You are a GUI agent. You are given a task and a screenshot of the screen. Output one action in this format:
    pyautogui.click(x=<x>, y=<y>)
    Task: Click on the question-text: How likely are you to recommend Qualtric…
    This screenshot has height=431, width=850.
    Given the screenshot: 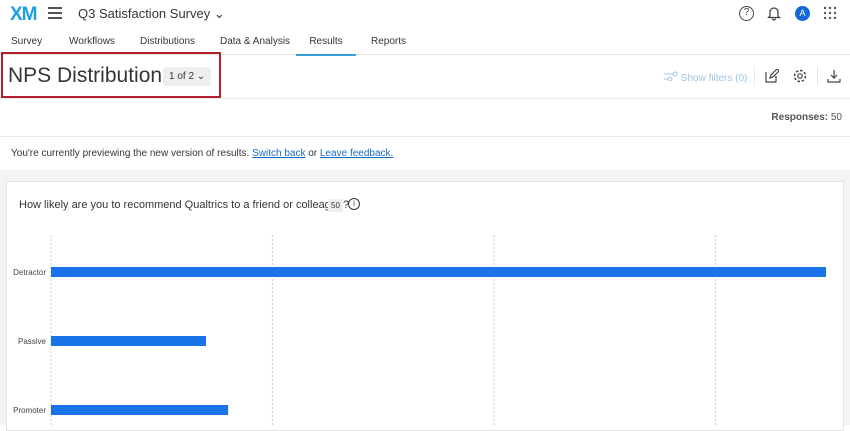 What is the action you would take?
    pyautogui.click(x=184, y=205)
    